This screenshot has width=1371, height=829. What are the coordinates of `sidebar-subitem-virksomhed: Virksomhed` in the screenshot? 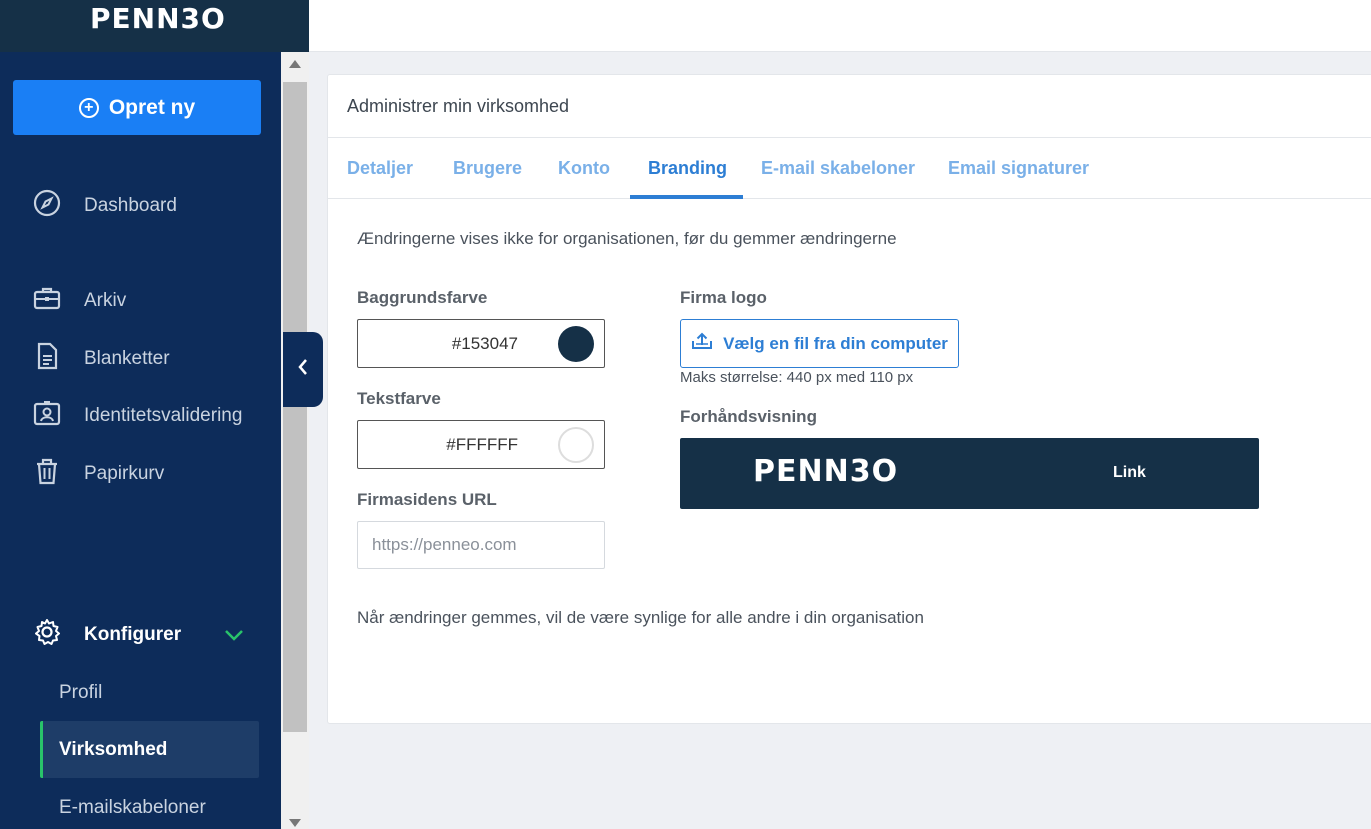 It's located at (149, 749).